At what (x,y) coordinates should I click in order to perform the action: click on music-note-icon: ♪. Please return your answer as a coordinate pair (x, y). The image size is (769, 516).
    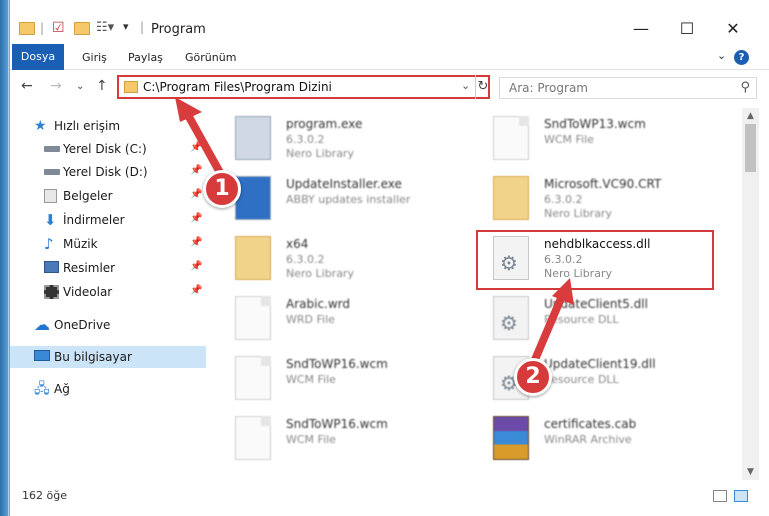
    Looking at the image, I should click on (49, 244).